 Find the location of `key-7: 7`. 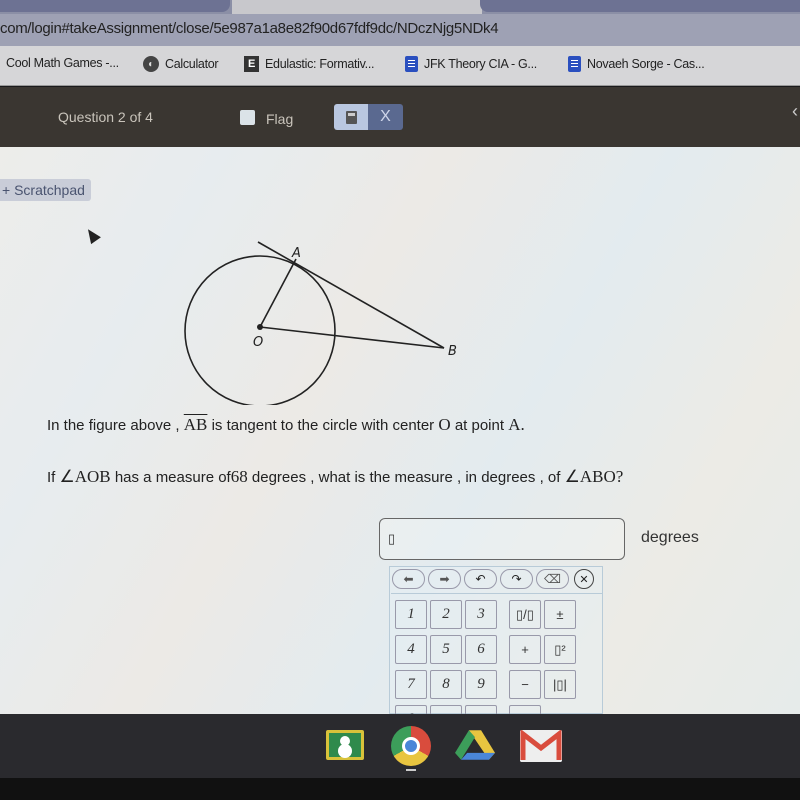

key-7: 7 is located at coordinates (411, 684).